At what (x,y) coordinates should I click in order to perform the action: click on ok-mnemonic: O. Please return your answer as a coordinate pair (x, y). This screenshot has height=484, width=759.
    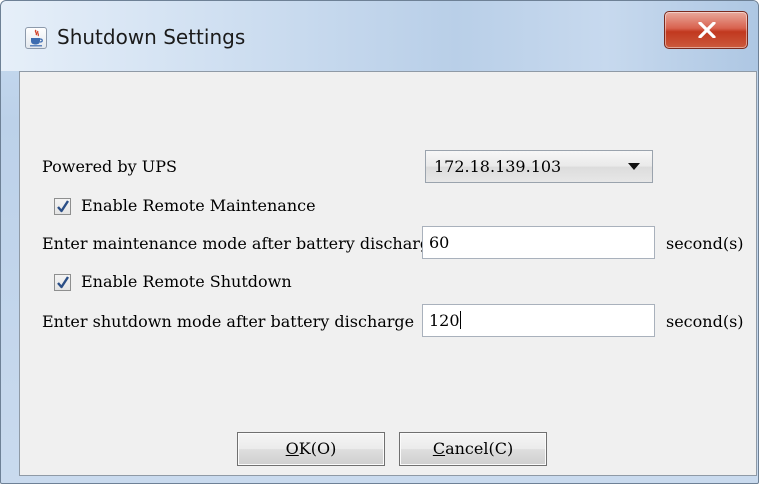
    Looking at the image, I should click on (292, 448).